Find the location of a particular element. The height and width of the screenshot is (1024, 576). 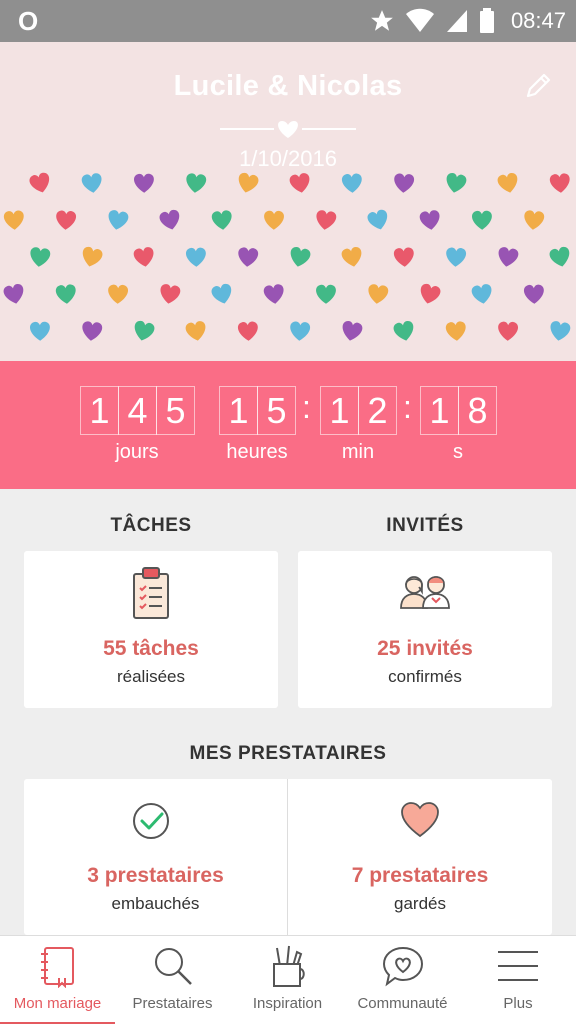

countdown-days-digit-3: 5 is located at coordinates (175, 410).